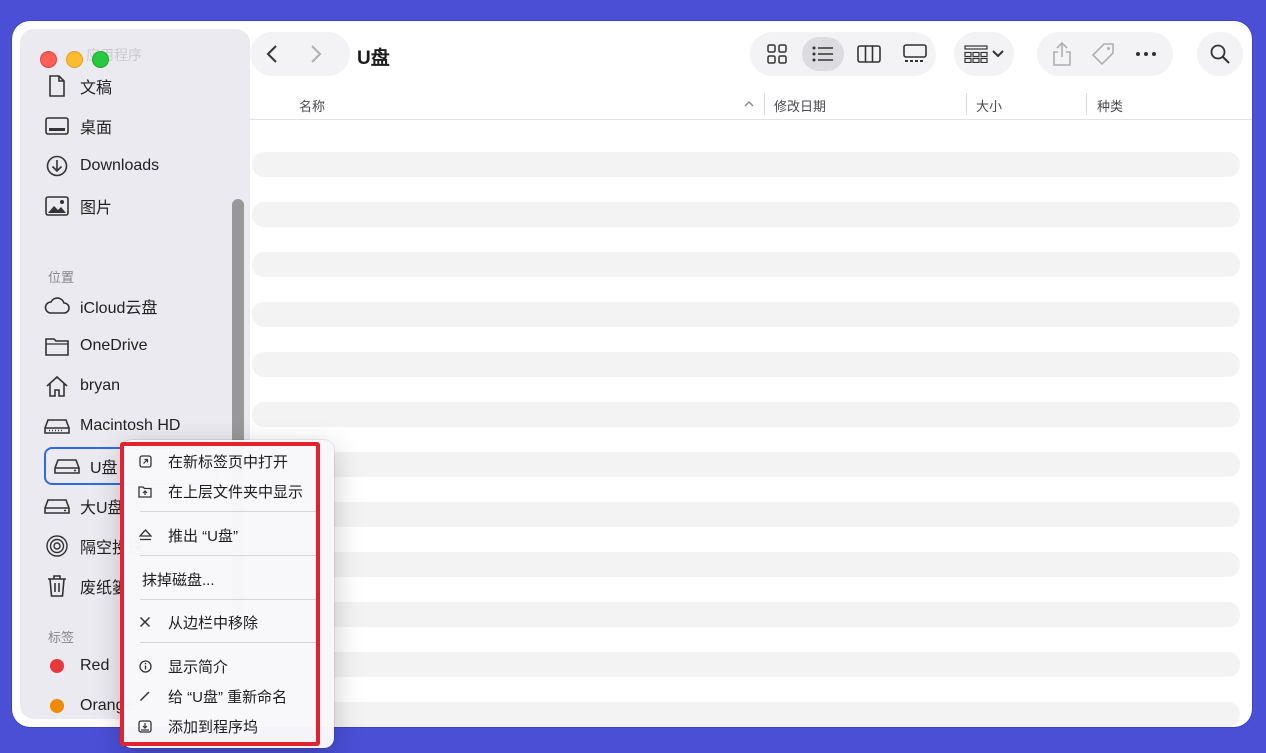  What do you see at coordinates (145, 622) in the screenshot?
I see `remove-icon` at bounding box center [145, 622].